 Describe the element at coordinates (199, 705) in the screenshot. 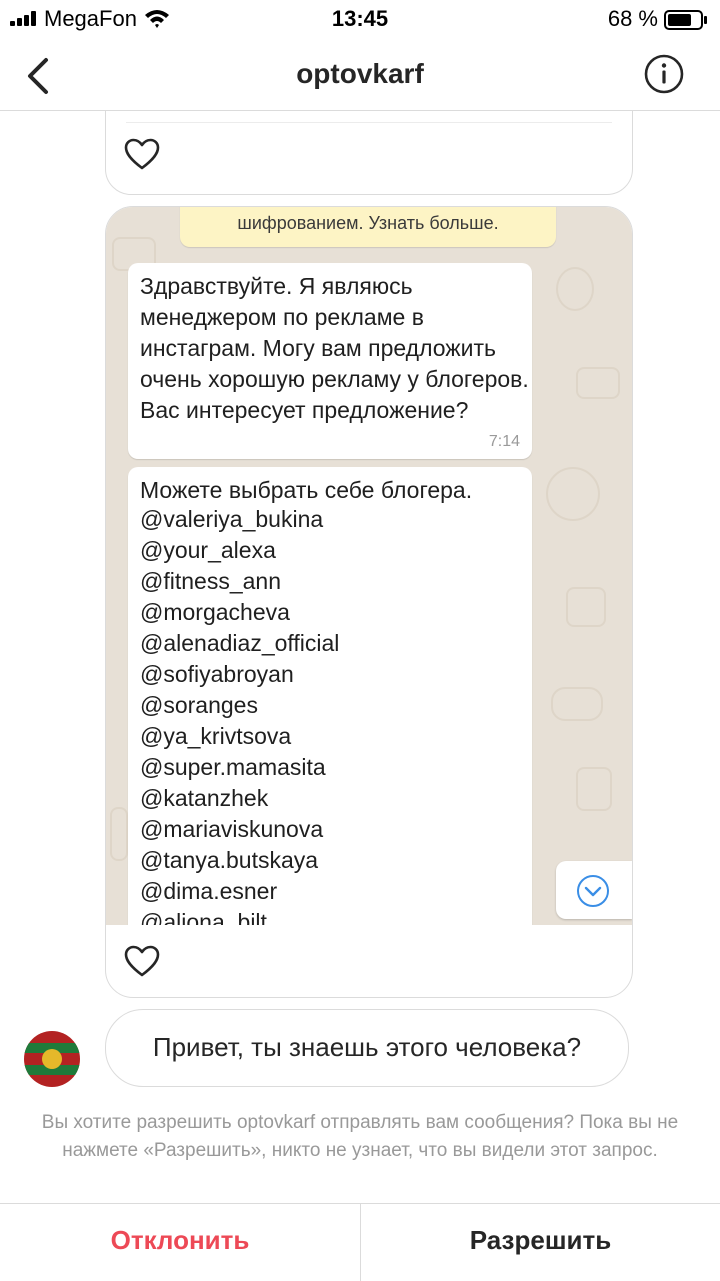

I see `blogger-handle: @soranges` at that location.